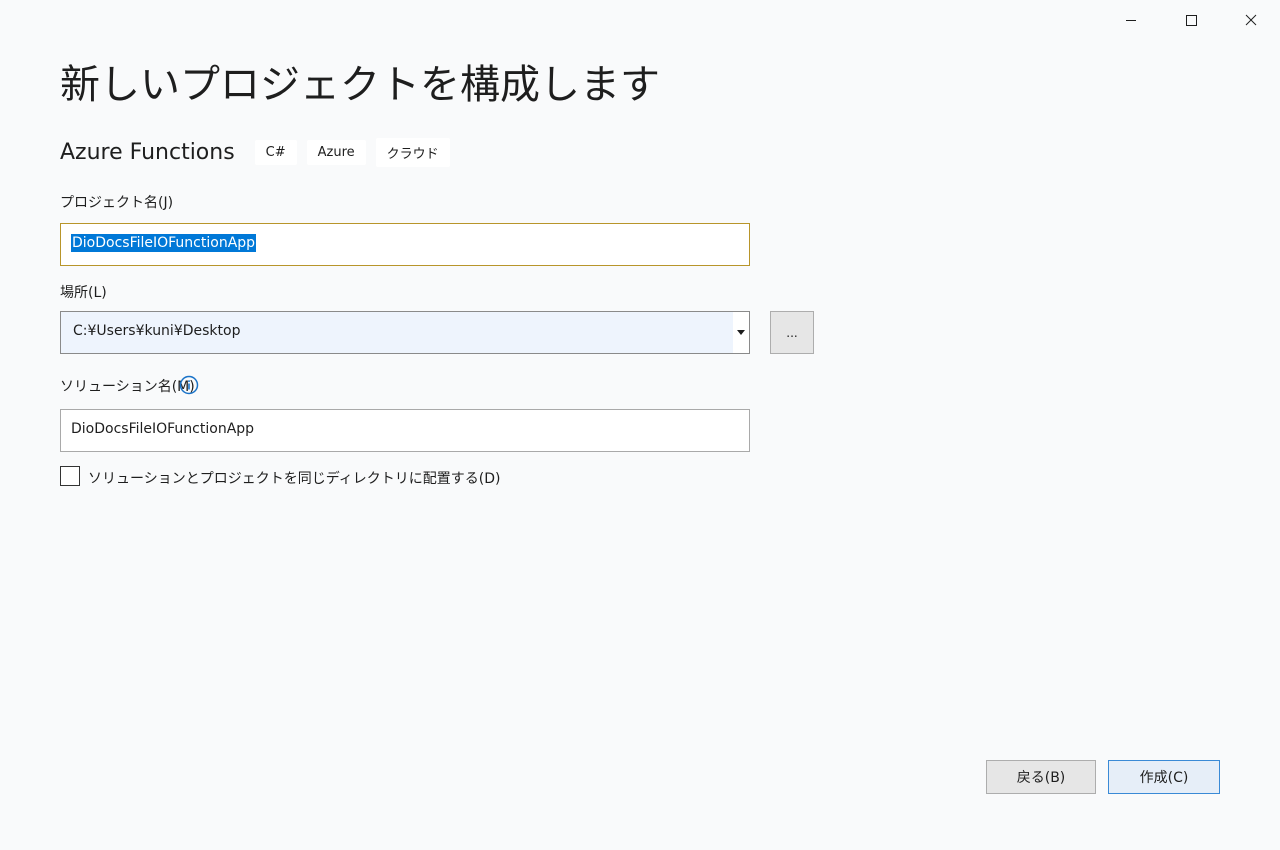 Image resolution: width=1280 pixels, height=850 pixels. What do you see at coordinates (405, 332) in the screenshot?
I see `location-combobox: C:¥Users¥kuni¥Desktop` at bounding box center [405, 332].